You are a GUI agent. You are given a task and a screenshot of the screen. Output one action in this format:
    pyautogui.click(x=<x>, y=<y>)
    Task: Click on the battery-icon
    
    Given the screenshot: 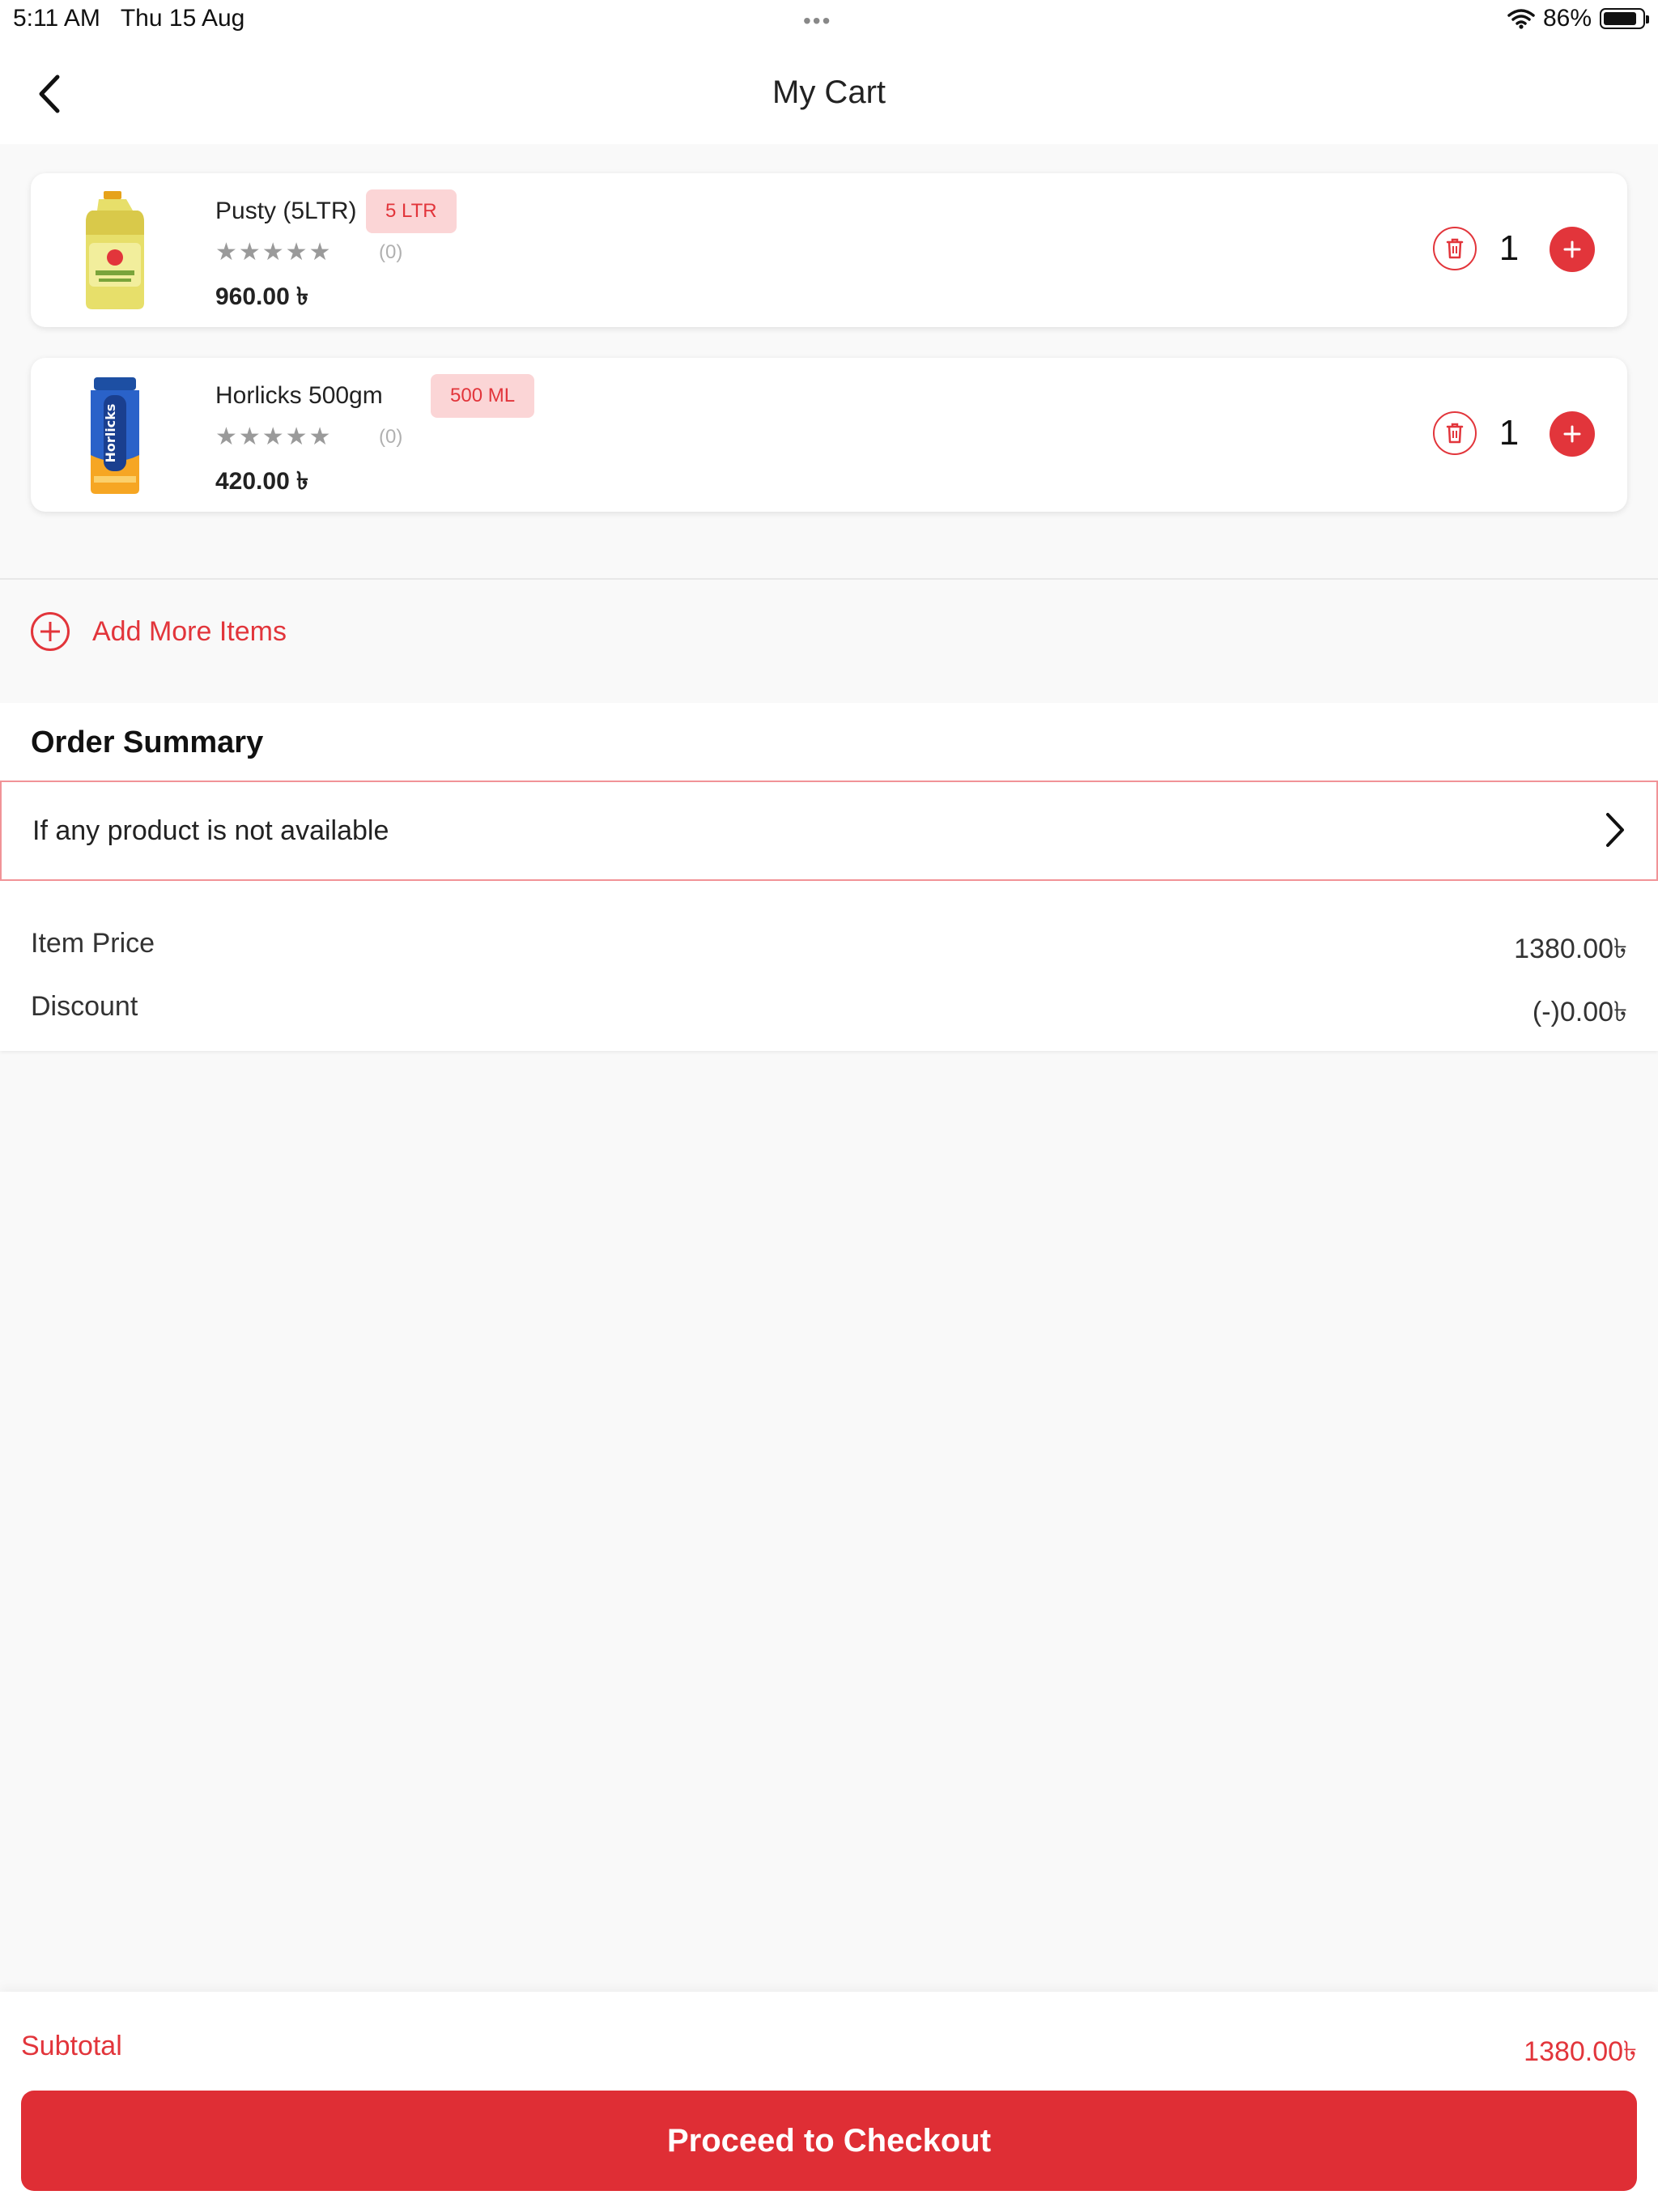 What is the action you would take?
    pyautogui.click(x=1624, y=19)
    